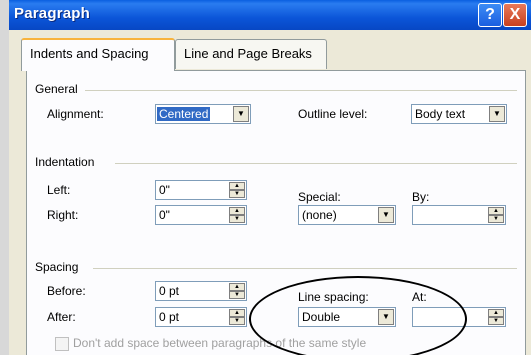 Image resolution: width=531 pixels, height=355 pixels. Describe the element at coordinates (347, 215) in the screenshot. I see `special-dropdown: (none) ▼` at that location.